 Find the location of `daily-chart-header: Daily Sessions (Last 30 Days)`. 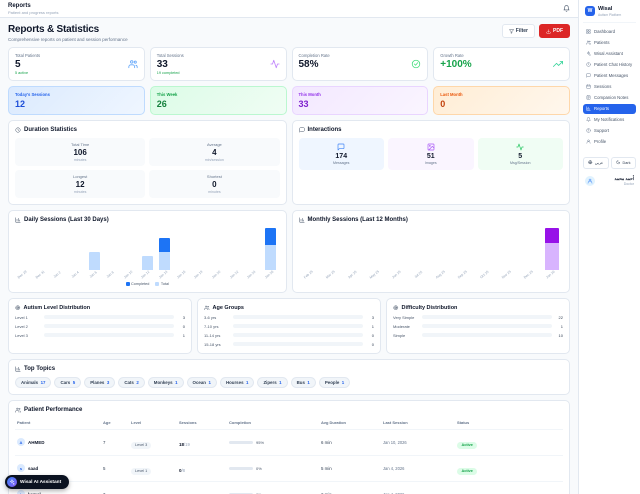

daily-chart-header: Daily Sessions (Last 30 Days) is located at coordinates (147, 220).